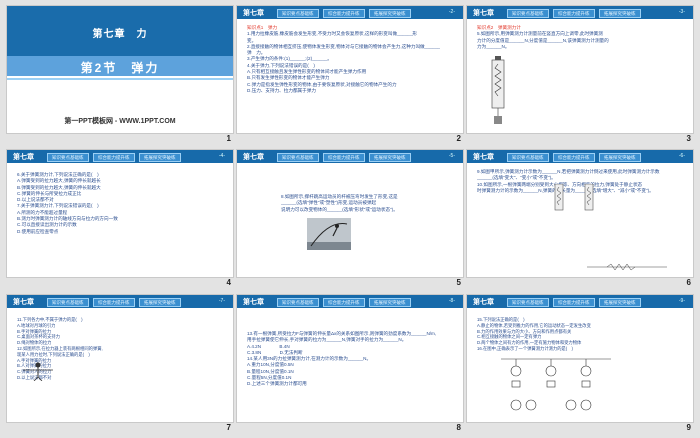 This screenshot has width=700, height=438. What do you see at coordinates (627, 267) in the screenshot?
I see `spring-tension-diagram` at bounding box center [627, 267].